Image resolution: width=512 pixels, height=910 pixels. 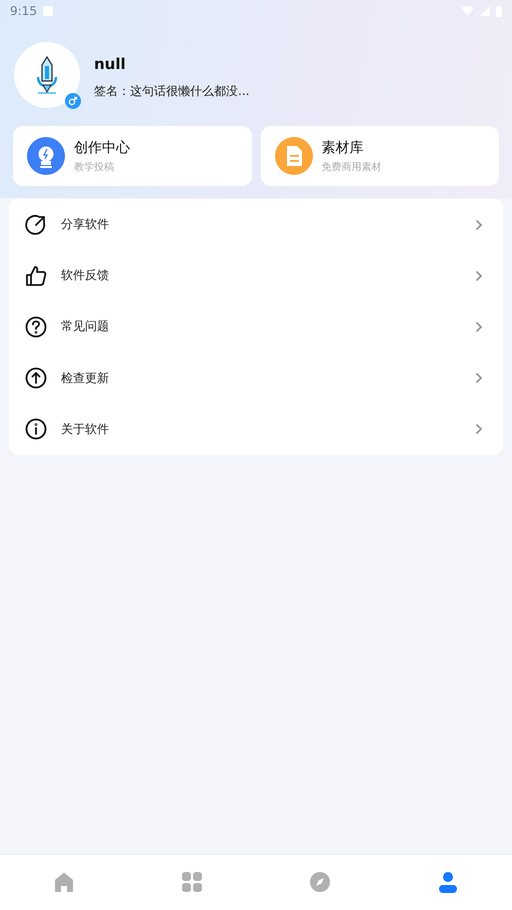 What do you see at coordinates (320, 881) in the screenshot?
I see `compass-icon` at bounding box center [320, 881].